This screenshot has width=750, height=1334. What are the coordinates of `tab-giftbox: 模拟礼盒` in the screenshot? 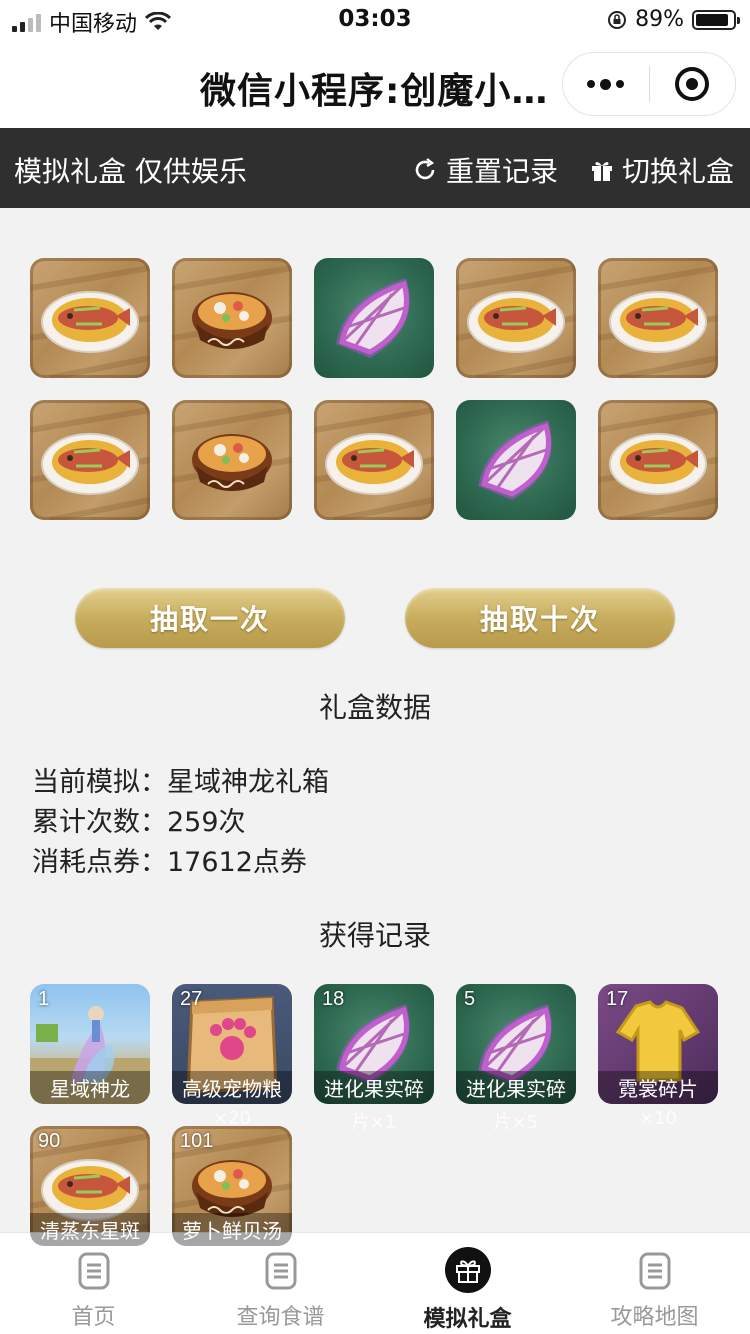 It's located at (467, 1283).